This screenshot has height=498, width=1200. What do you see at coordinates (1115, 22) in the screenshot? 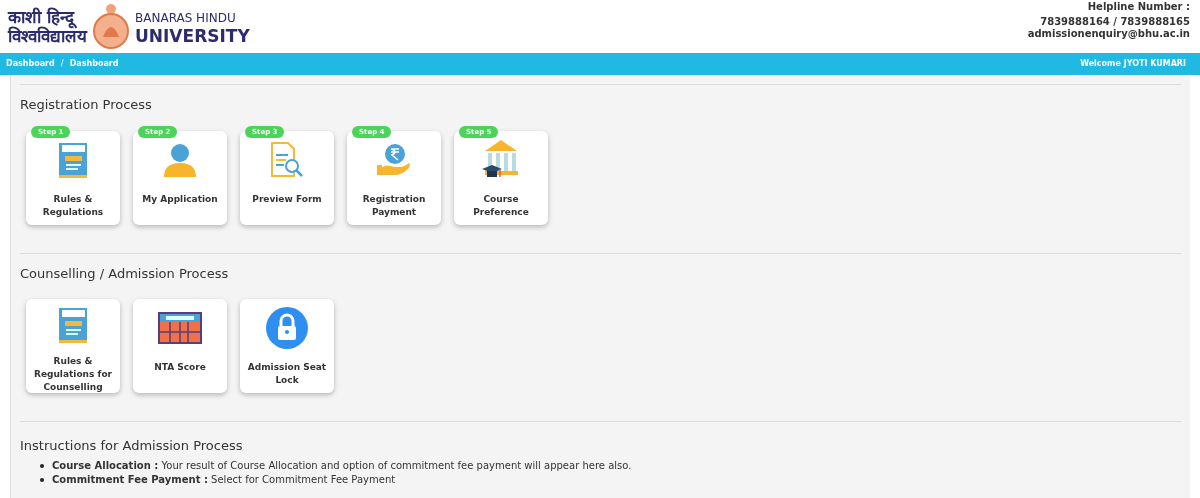
I see `helpline-phones: 7839888164 / 7839888165` at bounding box center [1115, 22].